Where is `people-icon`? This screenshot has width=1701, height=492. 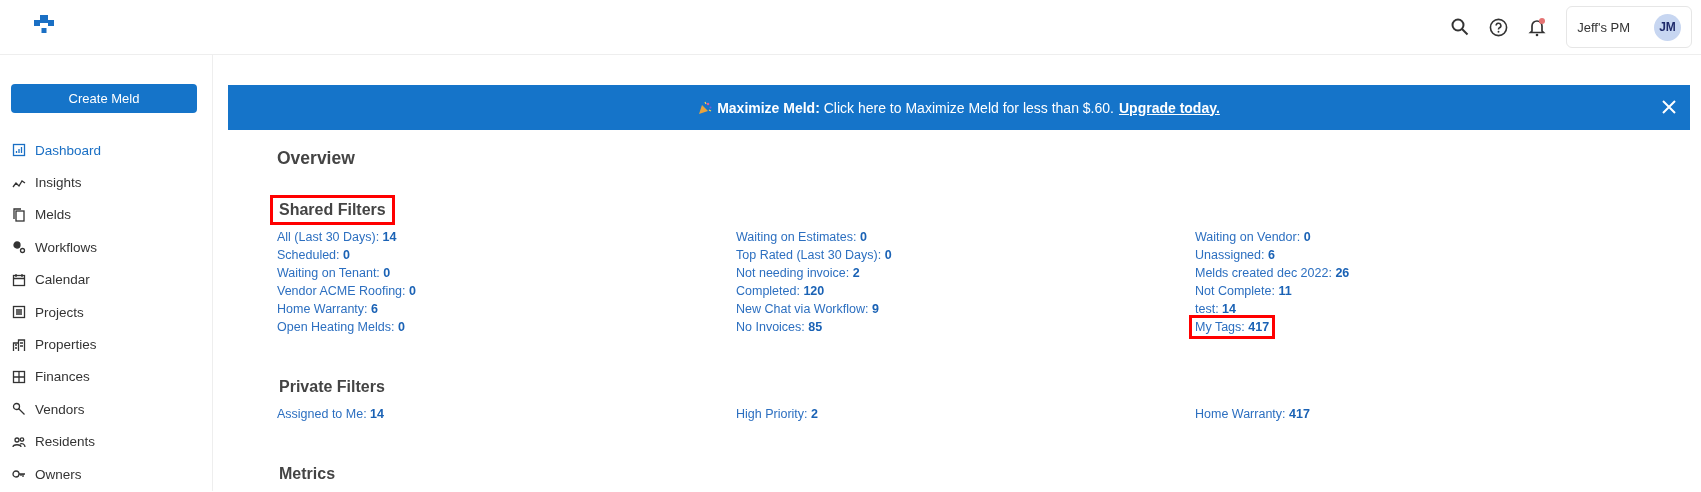 people-icon is located at coordinates (19, 441).